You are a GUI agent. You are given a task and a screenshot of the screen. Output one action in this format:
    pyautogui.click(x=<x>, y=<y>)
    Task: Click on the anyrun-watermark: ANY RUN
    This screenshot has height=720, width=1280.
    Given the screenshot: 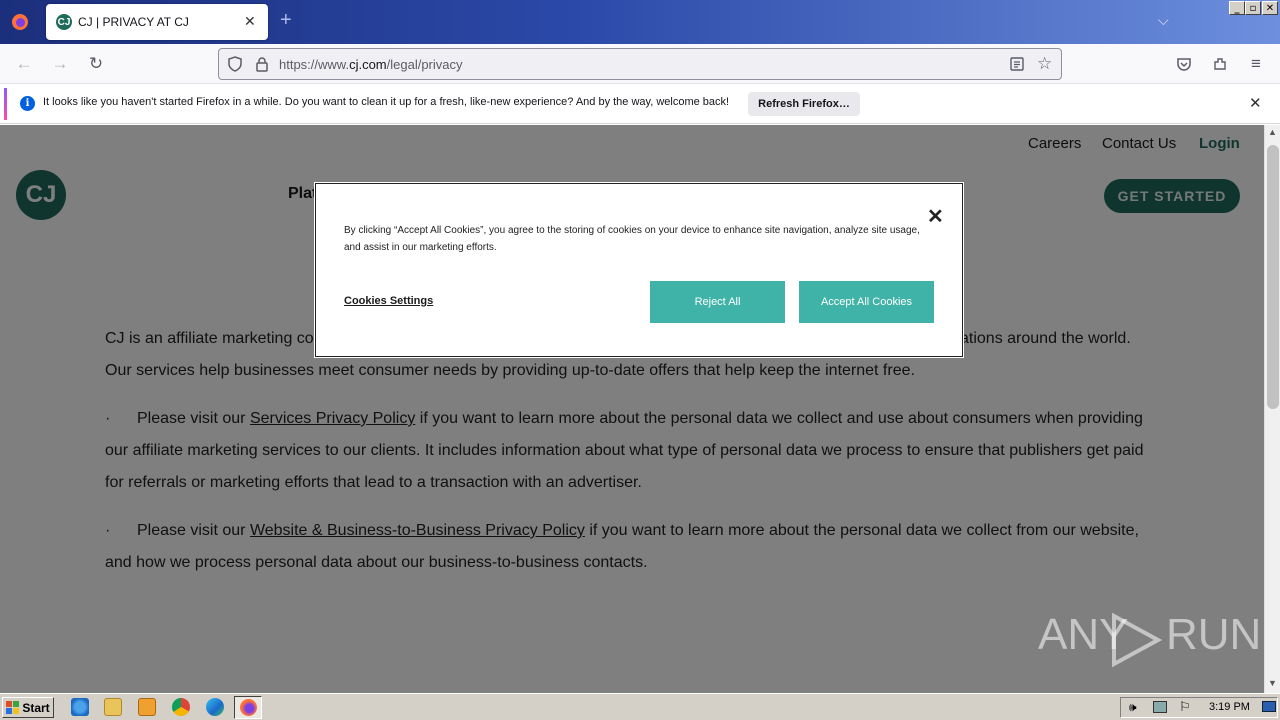 What is the action you would take?
    pyautogui.click(x=1149, y=640)
    